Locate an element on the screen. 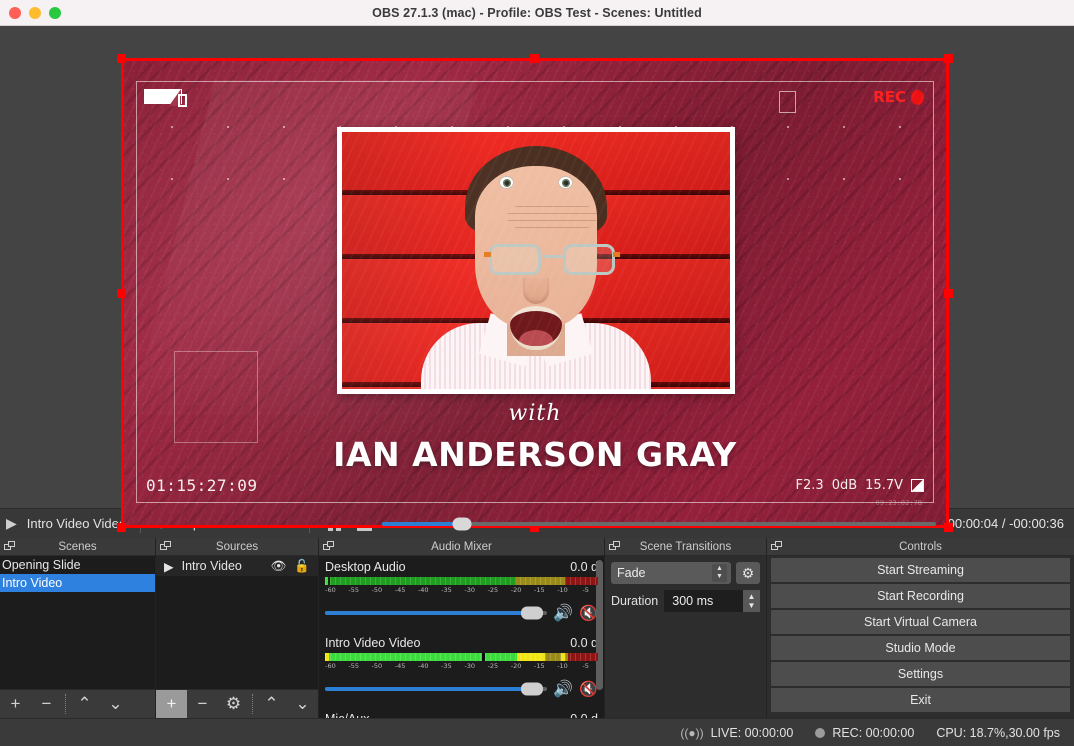  hud-micro-text: 09:23:02:78 is located at coordinates (898, 503).